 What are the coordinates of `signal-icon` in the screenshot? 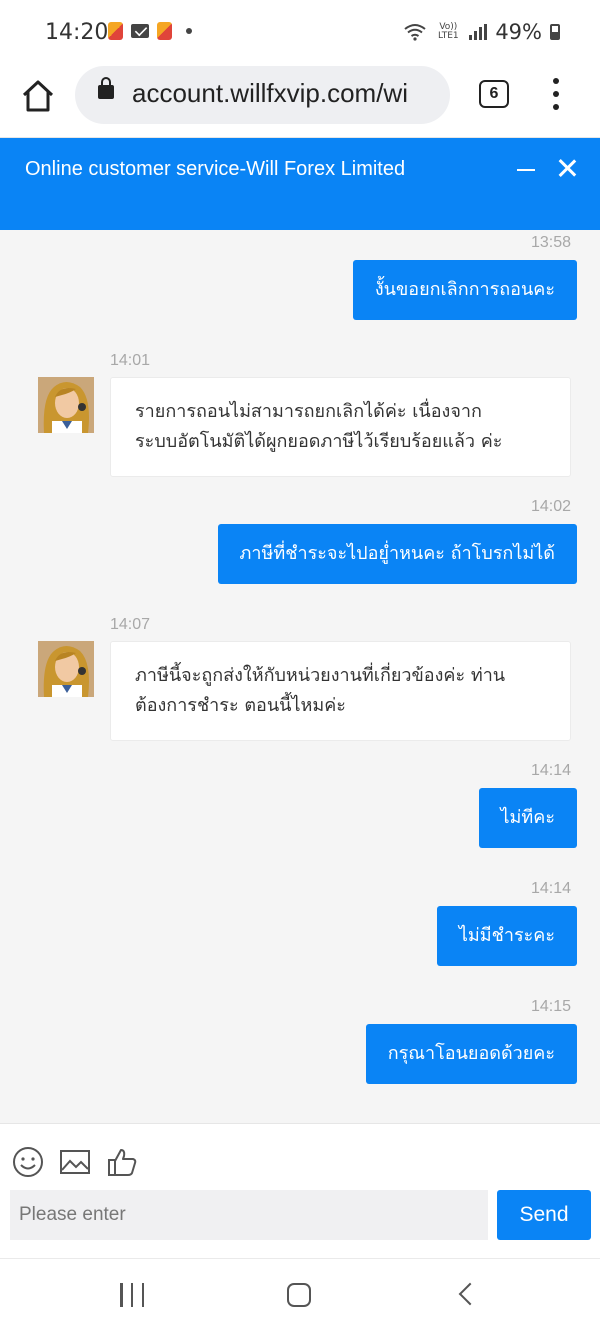 It's located at (478, 32).